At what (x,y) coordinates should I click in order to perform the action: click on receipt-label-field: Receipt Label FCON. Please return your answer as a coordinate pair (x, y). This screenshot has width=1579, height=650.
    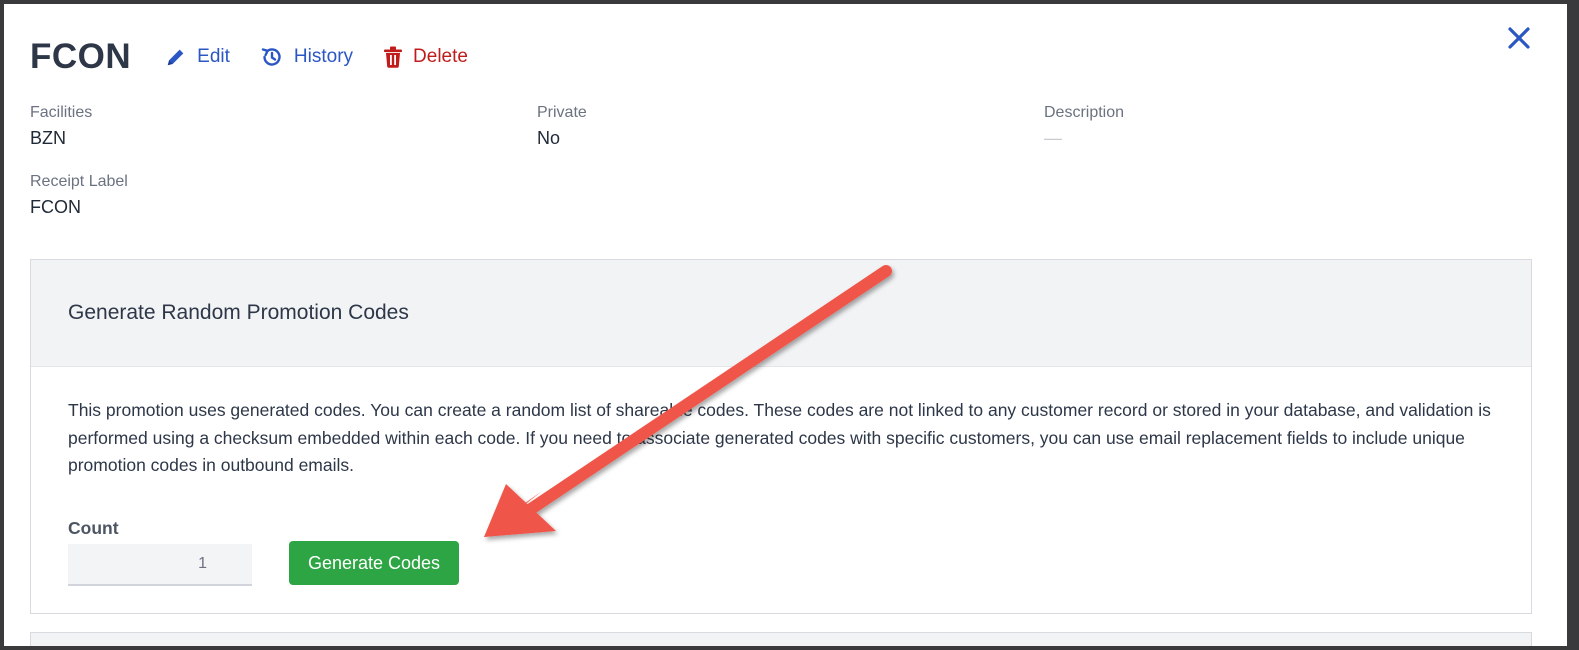
    Looking at the image, I should click on (79, 195).